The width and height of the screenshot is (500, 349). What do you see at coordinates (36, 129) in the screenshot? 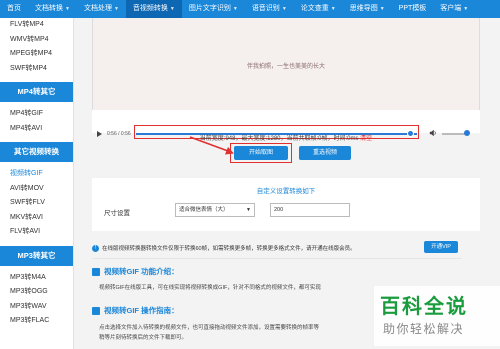
I see `sidebar-link: MP4转AVI` at bounding box center [36, 129].